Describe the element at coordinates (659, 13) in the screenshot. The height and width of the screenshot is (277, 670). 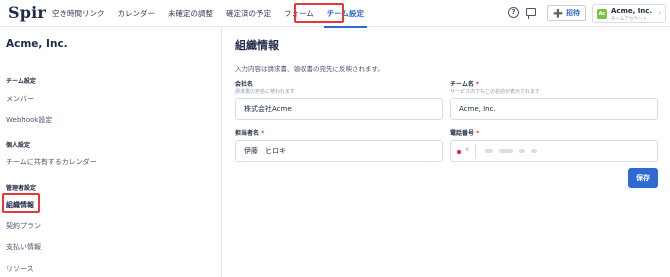
I see `chevron-right-icon: ›` at that location.